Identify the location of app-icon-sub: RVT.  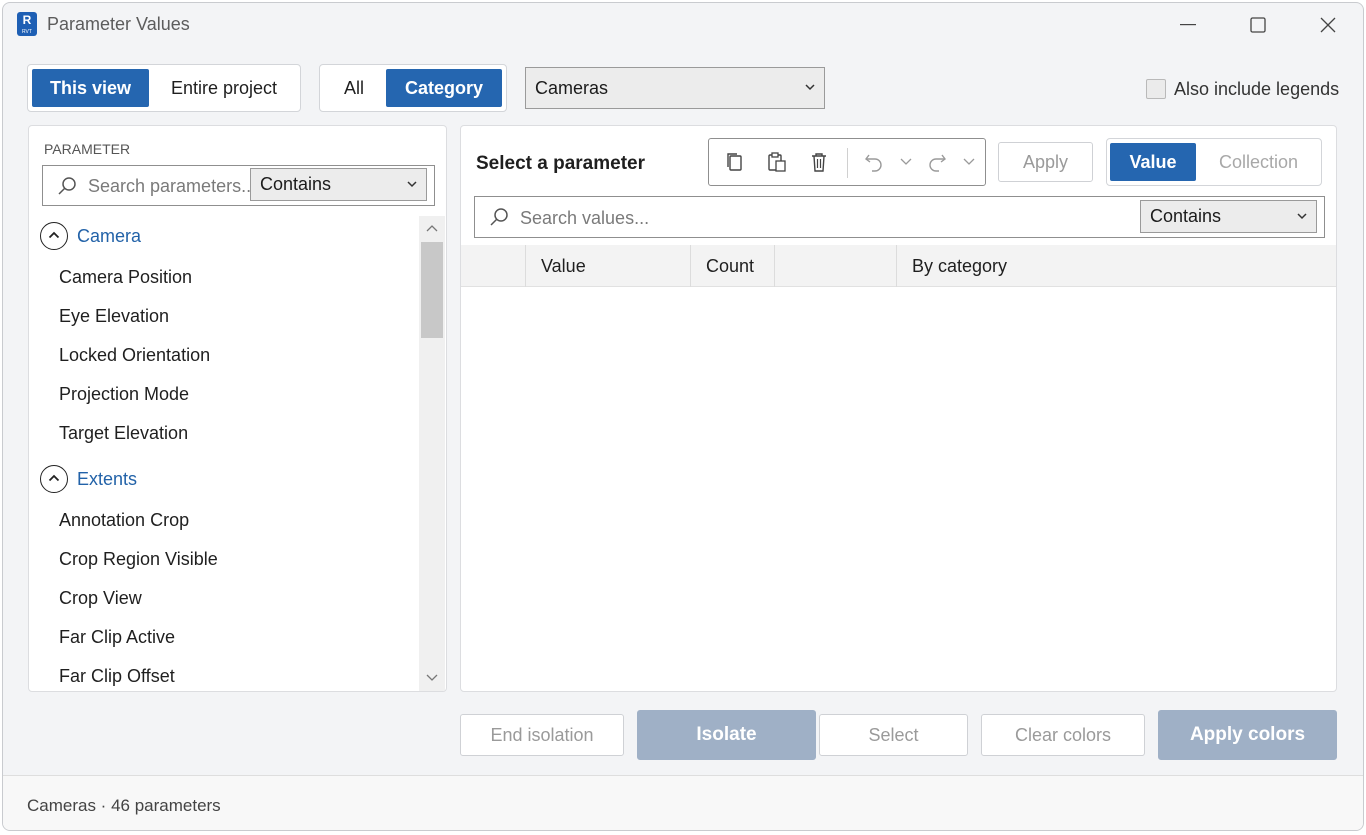
(27, 32).